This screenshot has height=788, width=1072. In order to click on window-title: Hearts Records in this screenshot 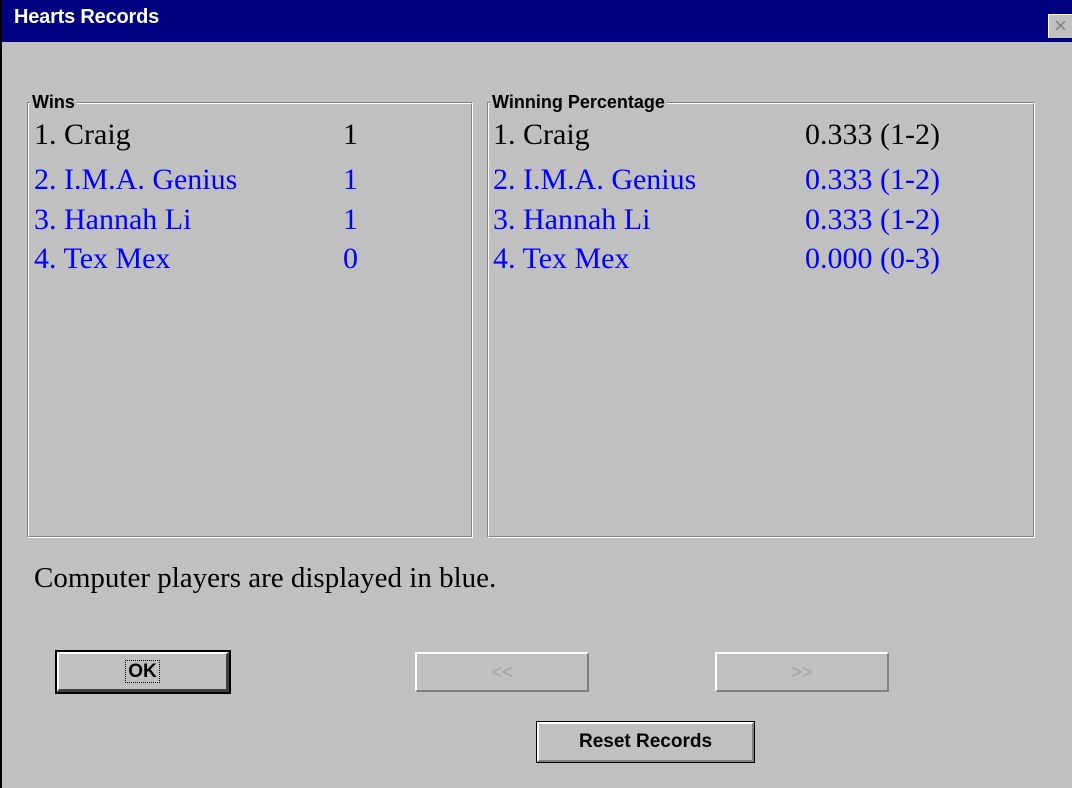, I will do `click(87, 17)`.